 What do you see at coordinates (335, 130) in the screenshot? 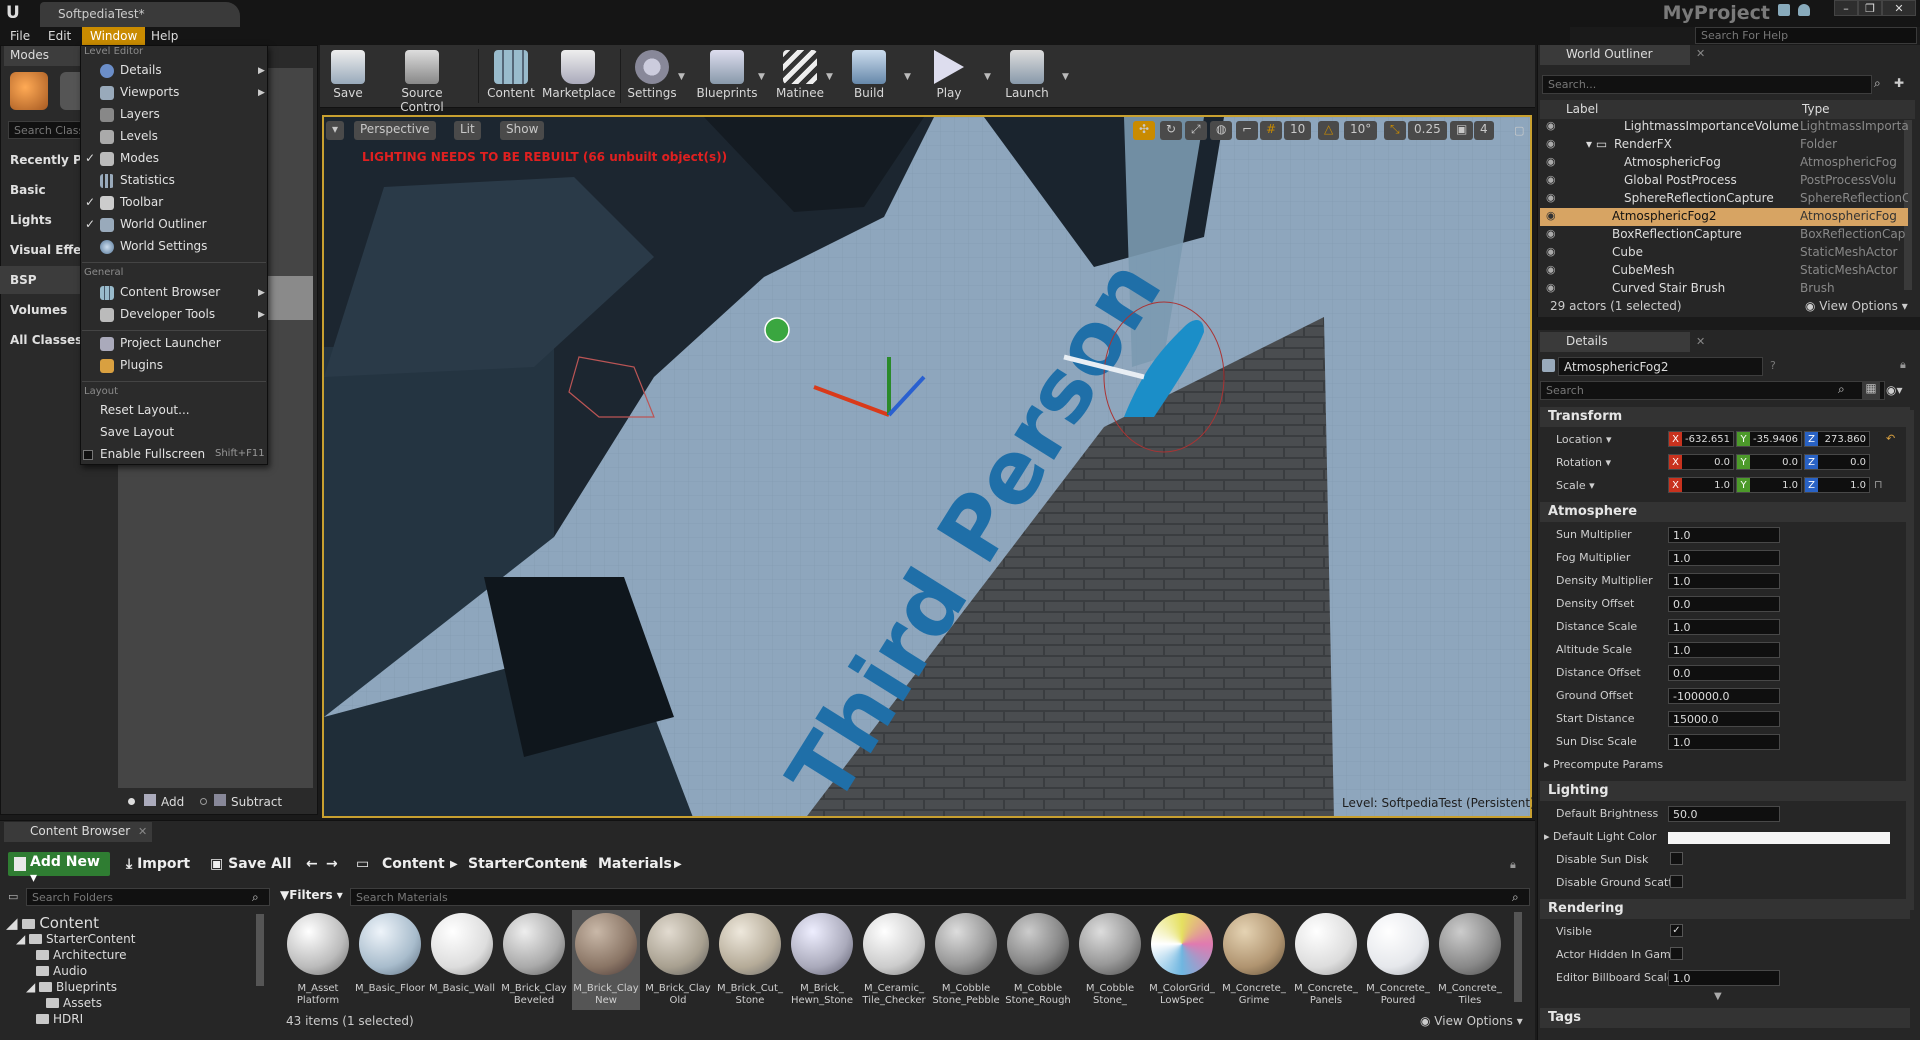
I see `viewport-options-button: ▾` at bounding box center [335, 130].